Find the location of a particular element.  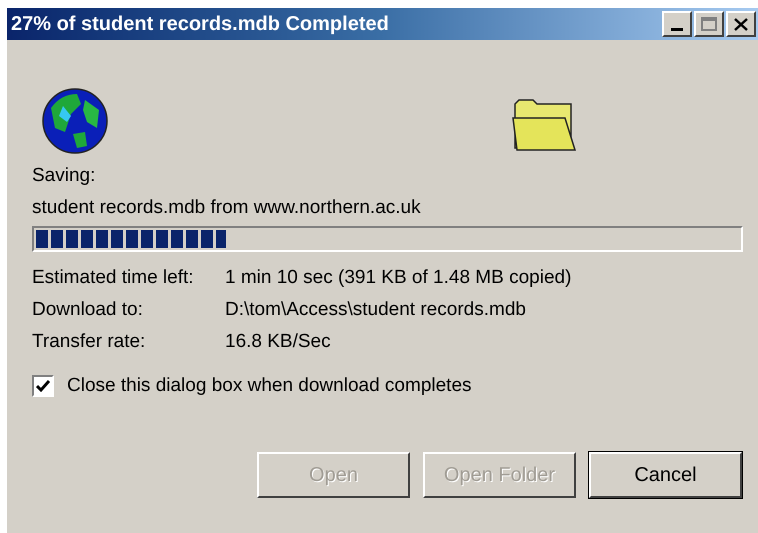

close-icon is located at coordinates (741, 24).